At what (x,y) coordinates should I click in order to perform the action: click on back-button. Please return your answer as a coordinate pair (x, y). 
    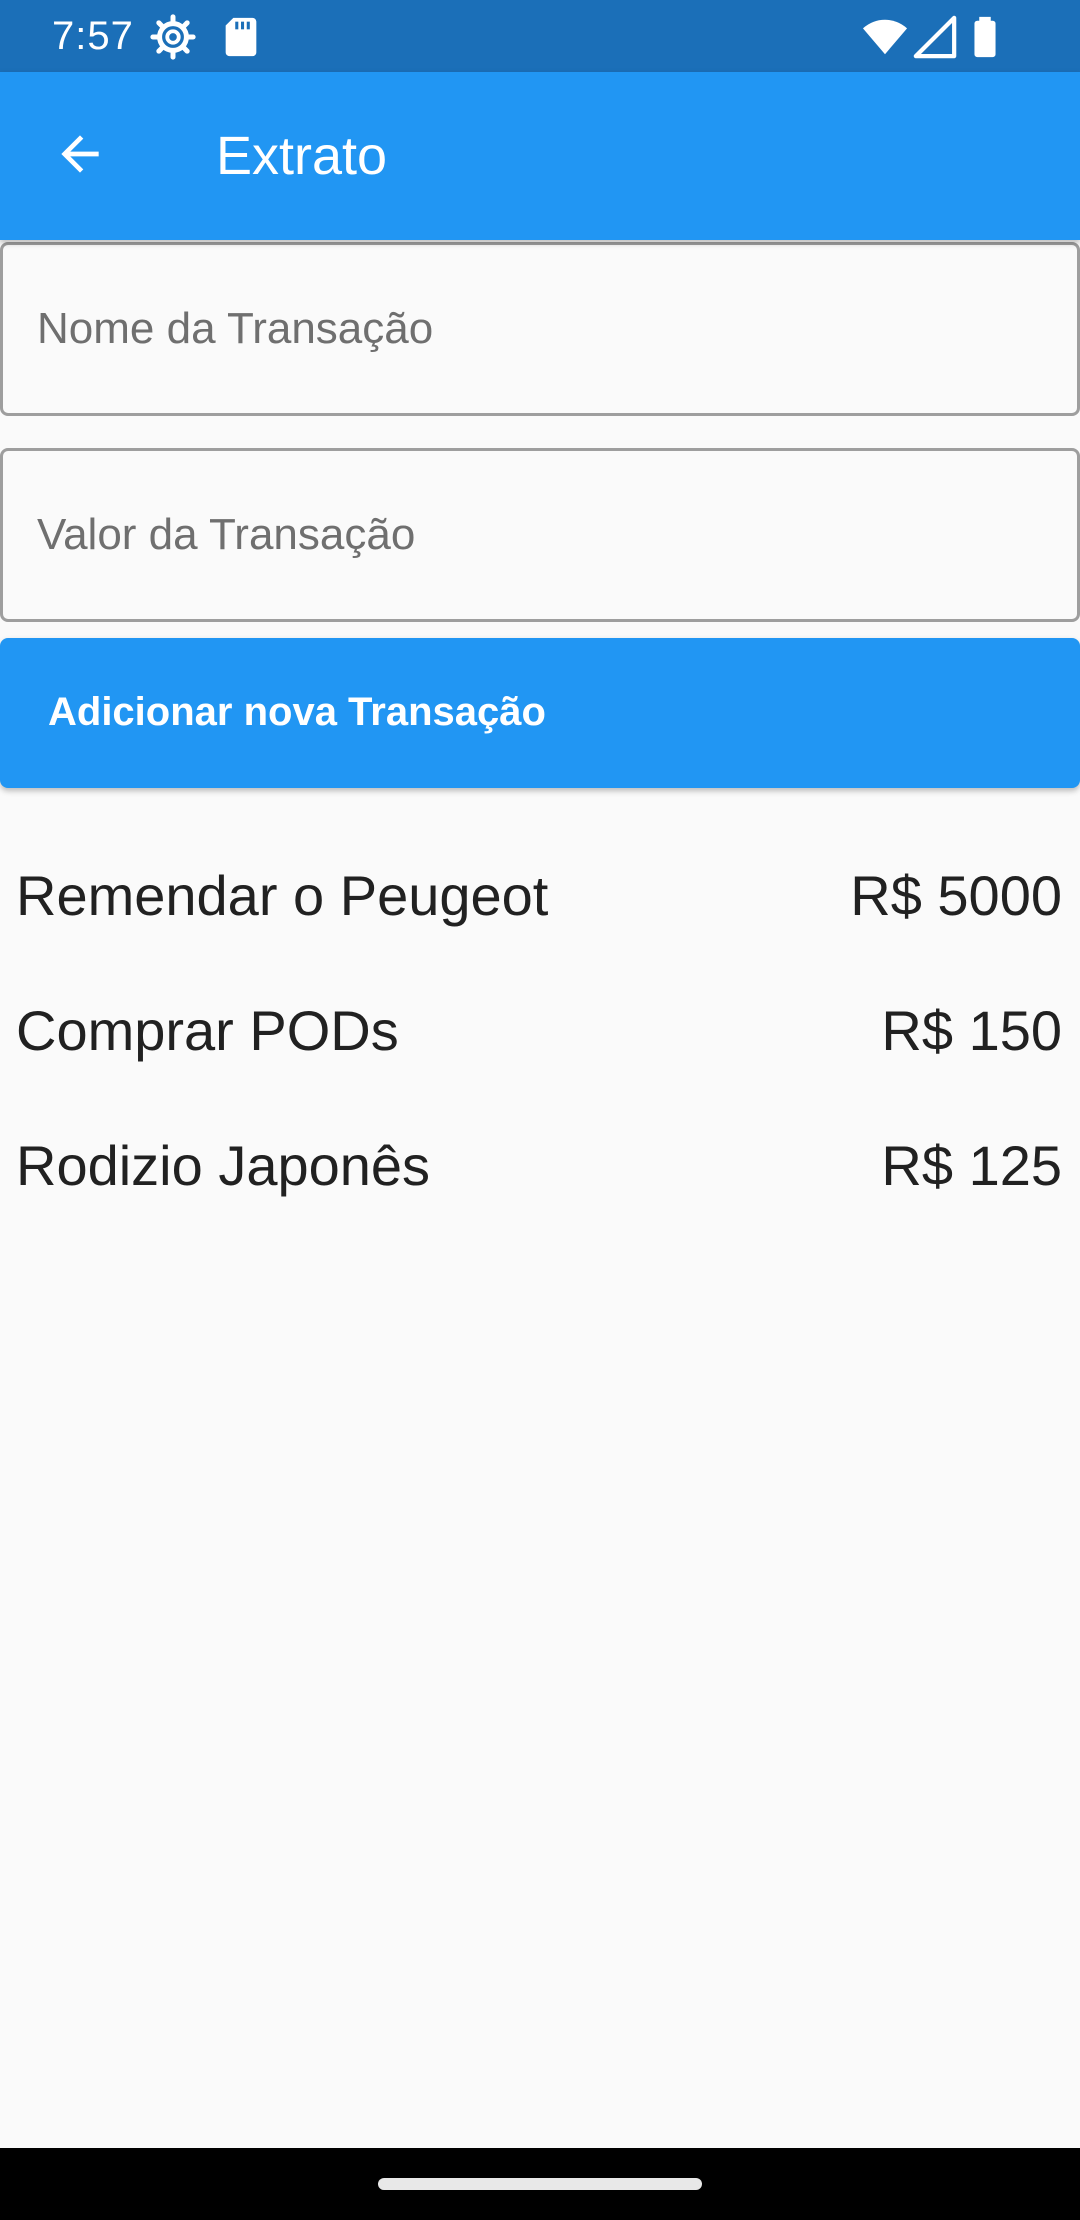
    Looking at the image, I should click on (80, 156).